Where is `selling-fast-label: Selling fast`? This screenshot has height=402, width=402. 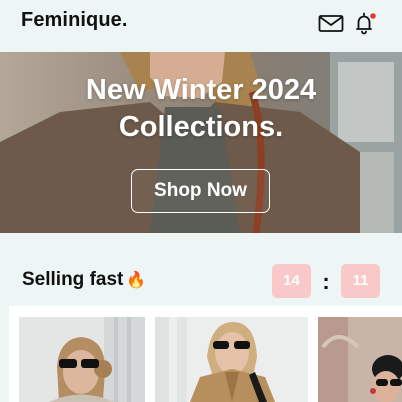 selling-fast-label: Selling fast is located at coordinates (73, 279).